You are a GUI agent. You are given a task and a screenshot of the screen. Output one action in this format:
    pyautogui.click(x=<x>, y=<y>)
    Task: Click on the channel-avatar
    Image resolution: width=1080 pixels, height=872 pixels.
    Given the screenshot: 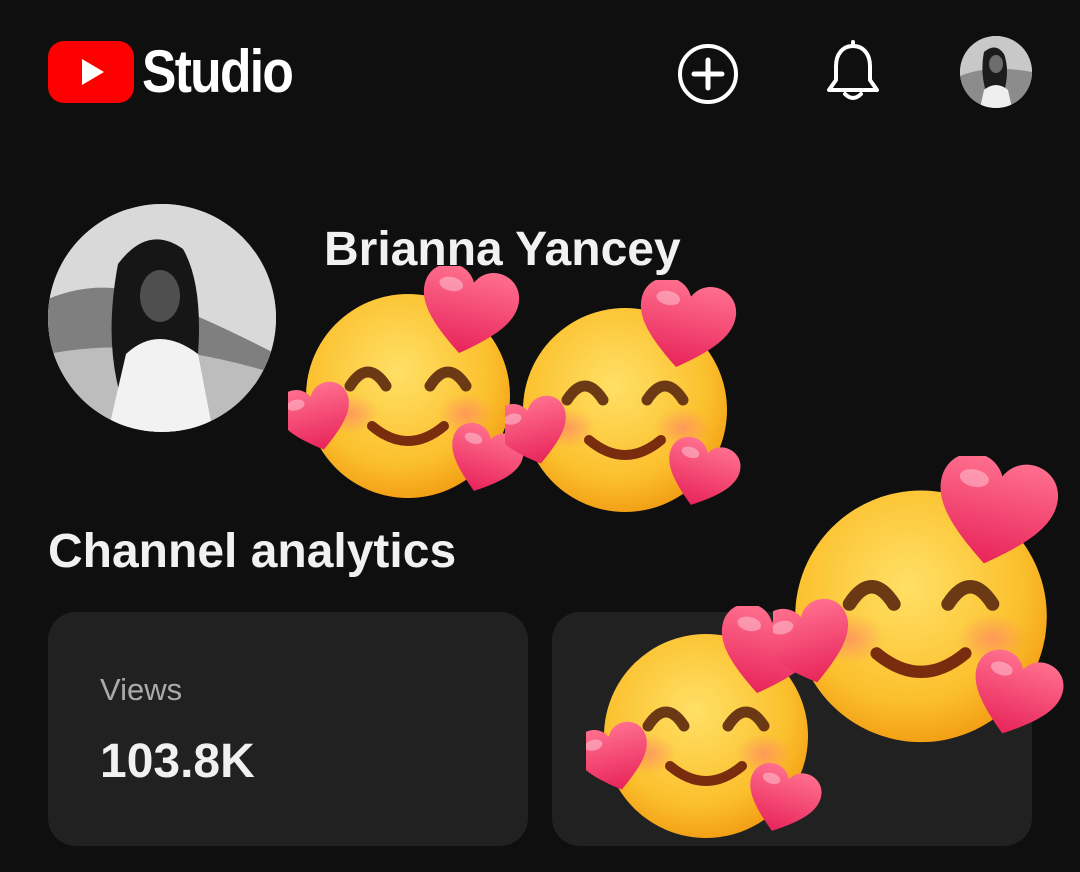 What is the action you would take?
    pyautogui.click(x=162, y=318)
    